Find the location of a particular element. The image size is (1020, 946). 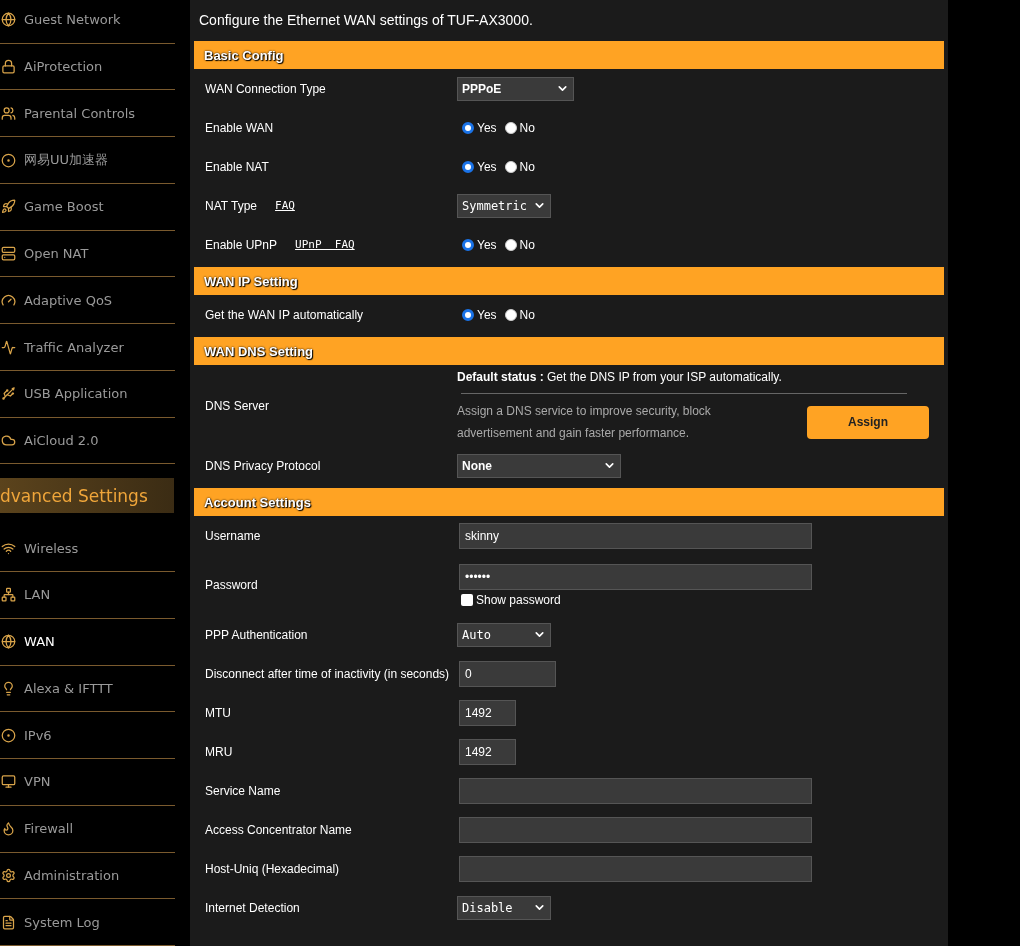

field-label: NAT Type is located at coordinates (231, 205).